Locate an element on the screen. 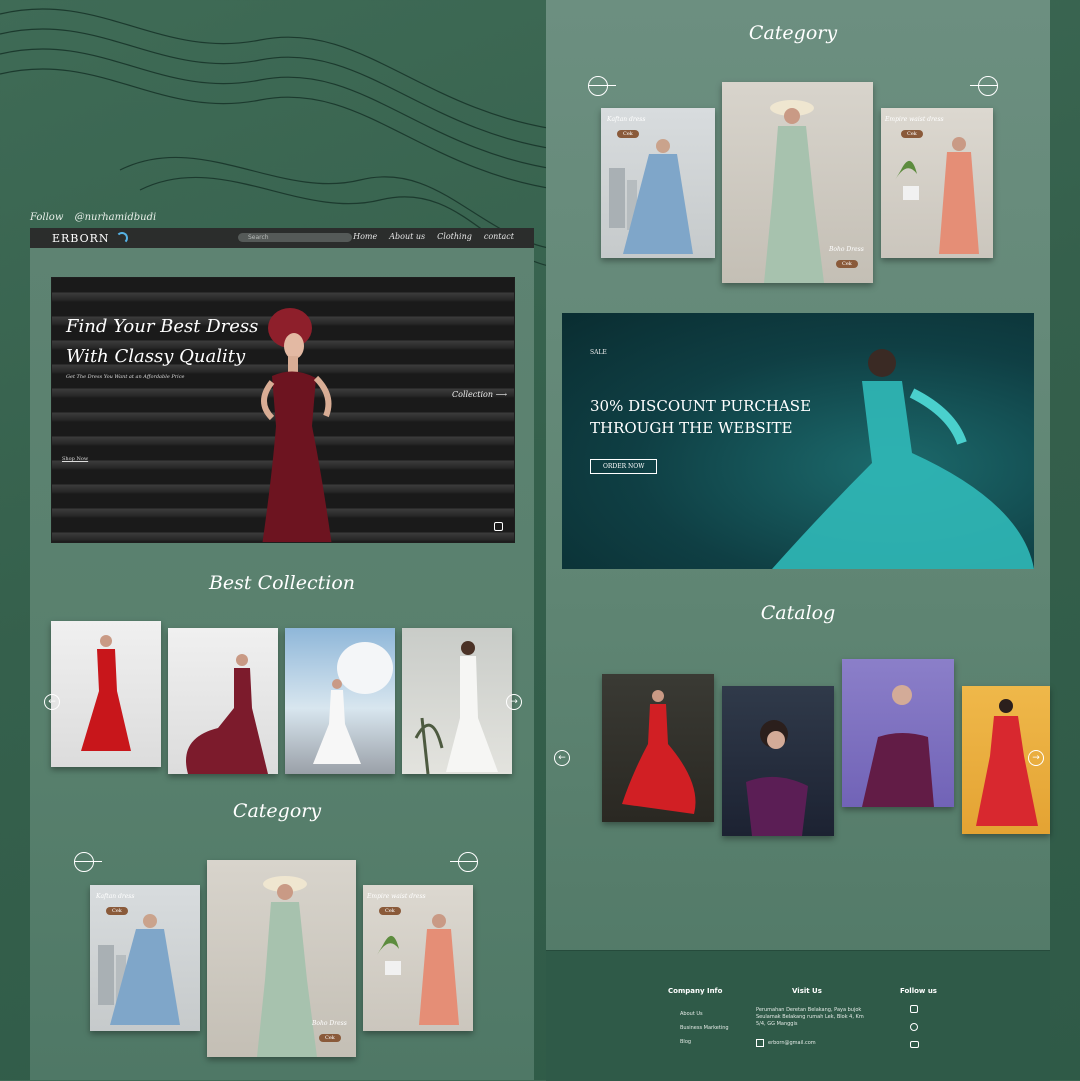 The image size is (1080, 1081). best-collection-title: Best Collection is located at coordinates (282, 583).